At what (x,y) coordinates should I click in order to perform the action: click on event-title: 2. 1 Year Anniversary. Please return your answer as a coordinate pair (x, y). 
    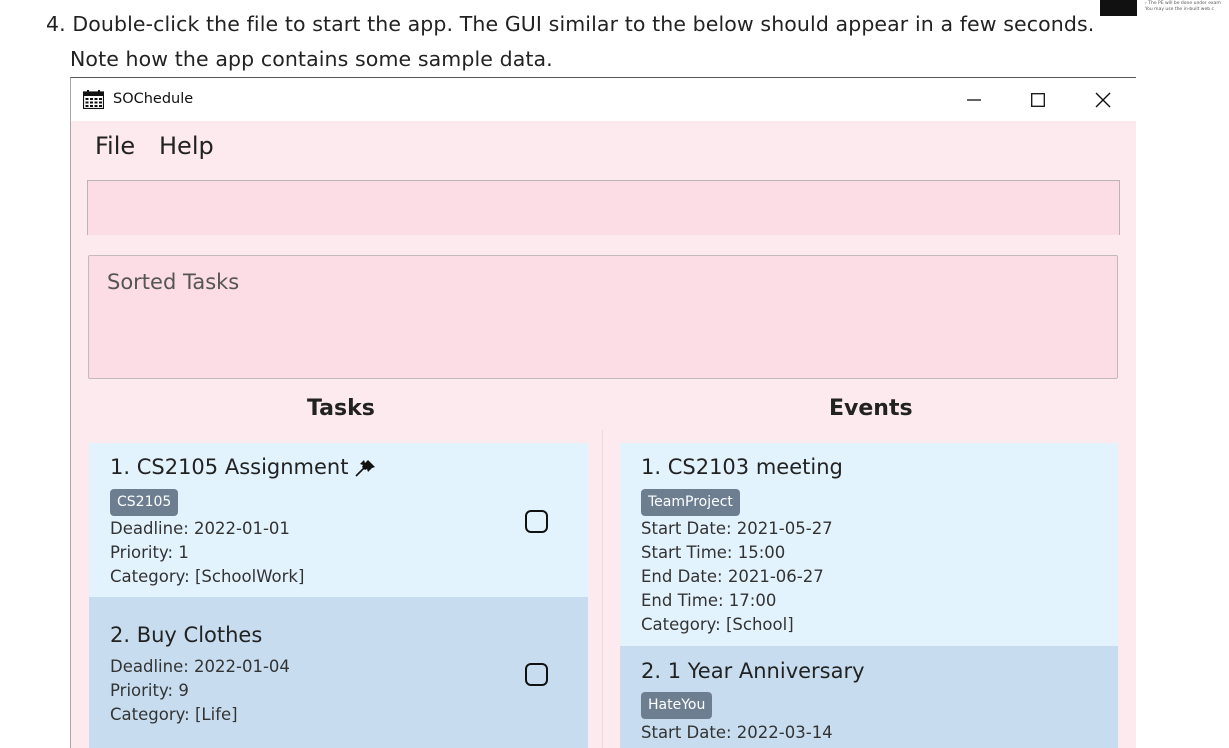
    Looking at the image, I should click on (753, 671).